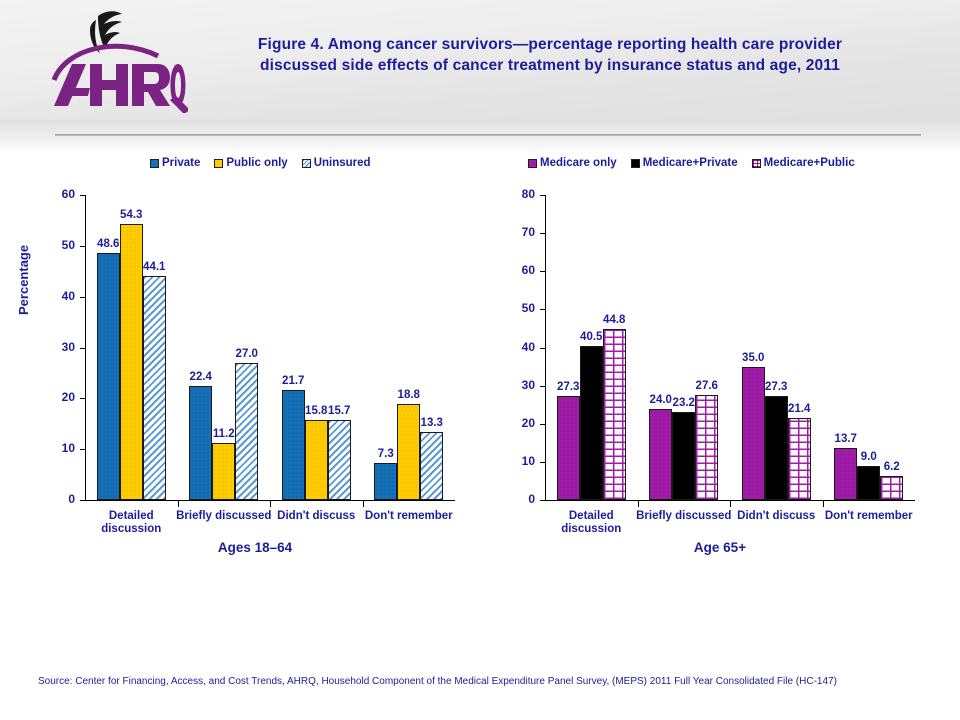 The width and height of the screenshot is (960, 720). What do you see at coordinates (154, 387) in the screenshot?
I see `bar-uninsured-detailed-discussion` at bounding box center [154, 387].